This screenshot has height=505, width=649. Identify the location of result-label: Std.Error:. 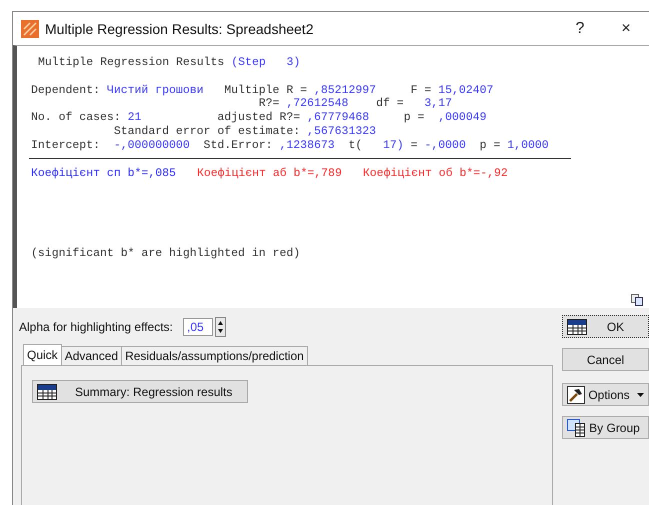
(238, 145).